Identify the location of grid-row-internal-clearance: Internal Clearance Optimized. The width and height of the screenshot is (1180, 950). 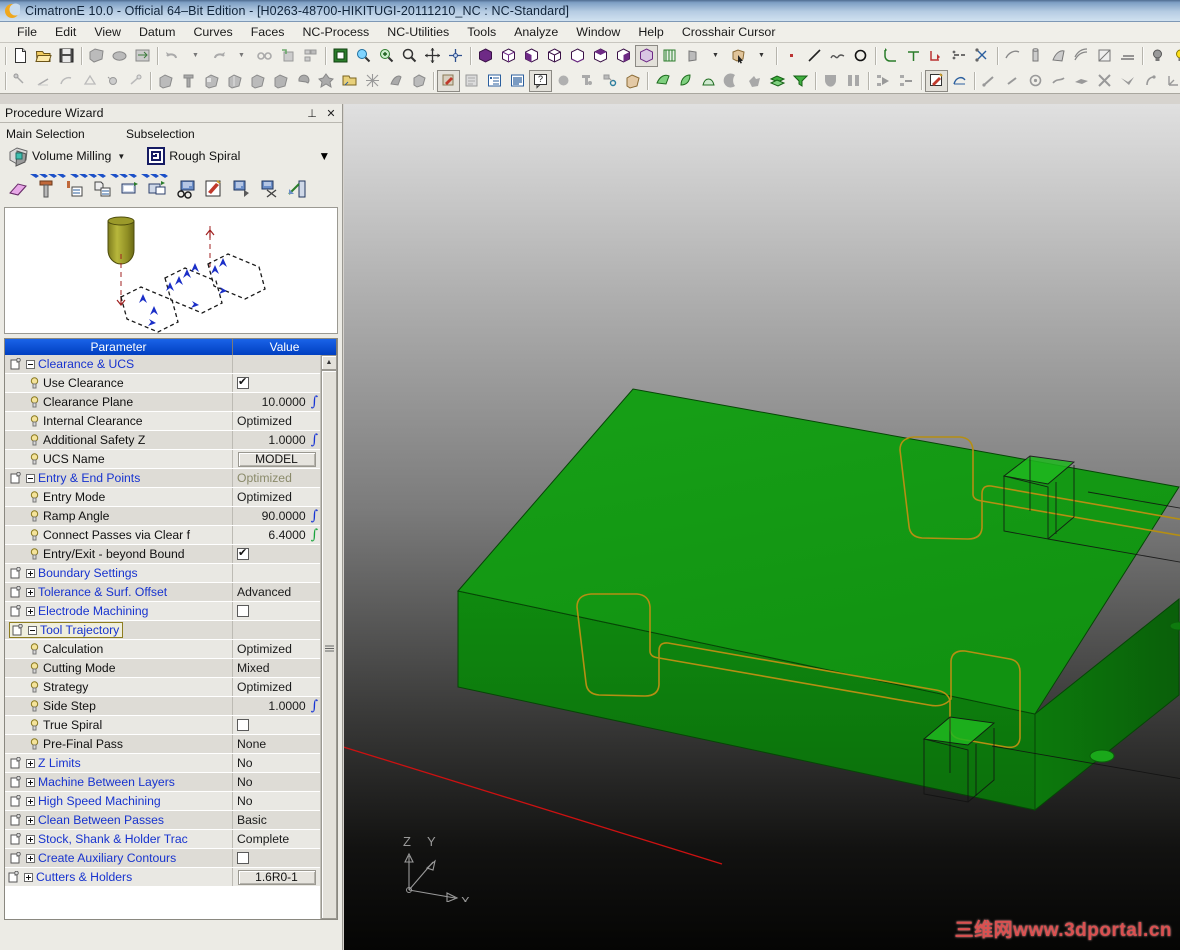
(162, 421).